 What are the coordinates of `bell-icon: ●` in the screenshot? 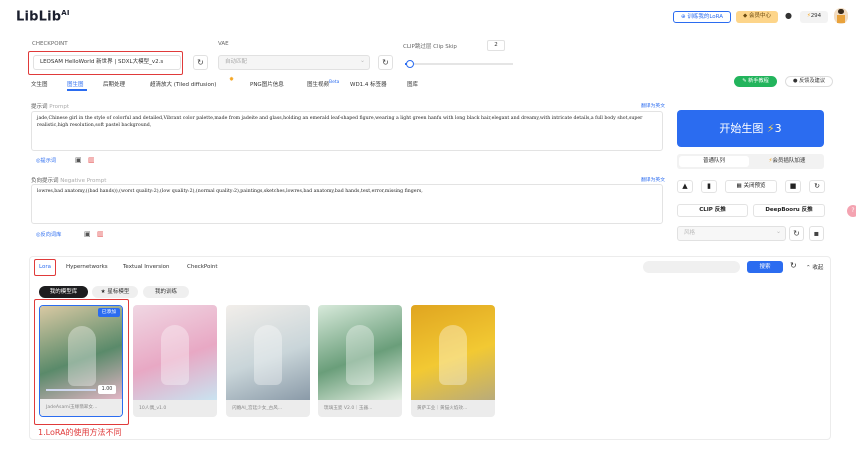 It's located at (790, 16).